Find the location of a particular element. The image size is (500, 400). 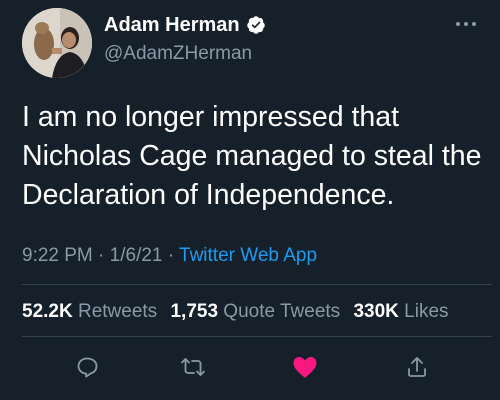

retweet-icon is located at coordinates (193, 367).